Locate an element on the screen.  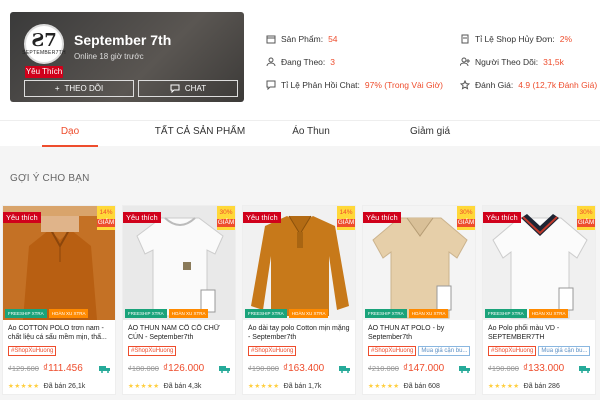
product-name: Áo Polo phối màu VD - SEPTEMBER7TH is located at coordinates (540, 333).